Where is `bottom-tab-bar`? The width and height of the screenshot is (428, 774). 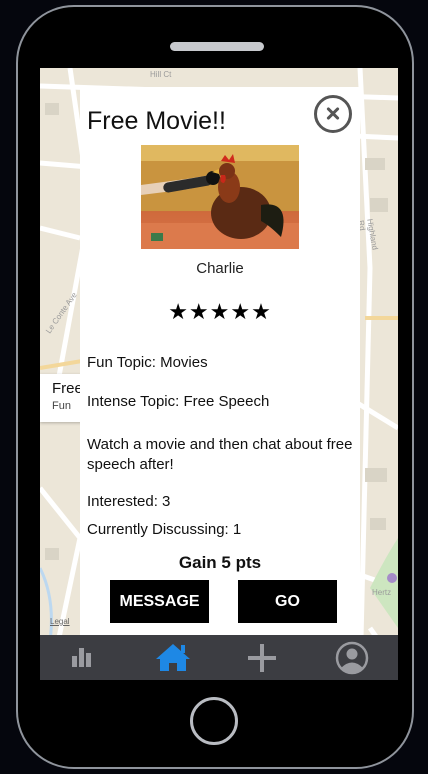
bottom-tab-bar is located at coordinates (219, 657).